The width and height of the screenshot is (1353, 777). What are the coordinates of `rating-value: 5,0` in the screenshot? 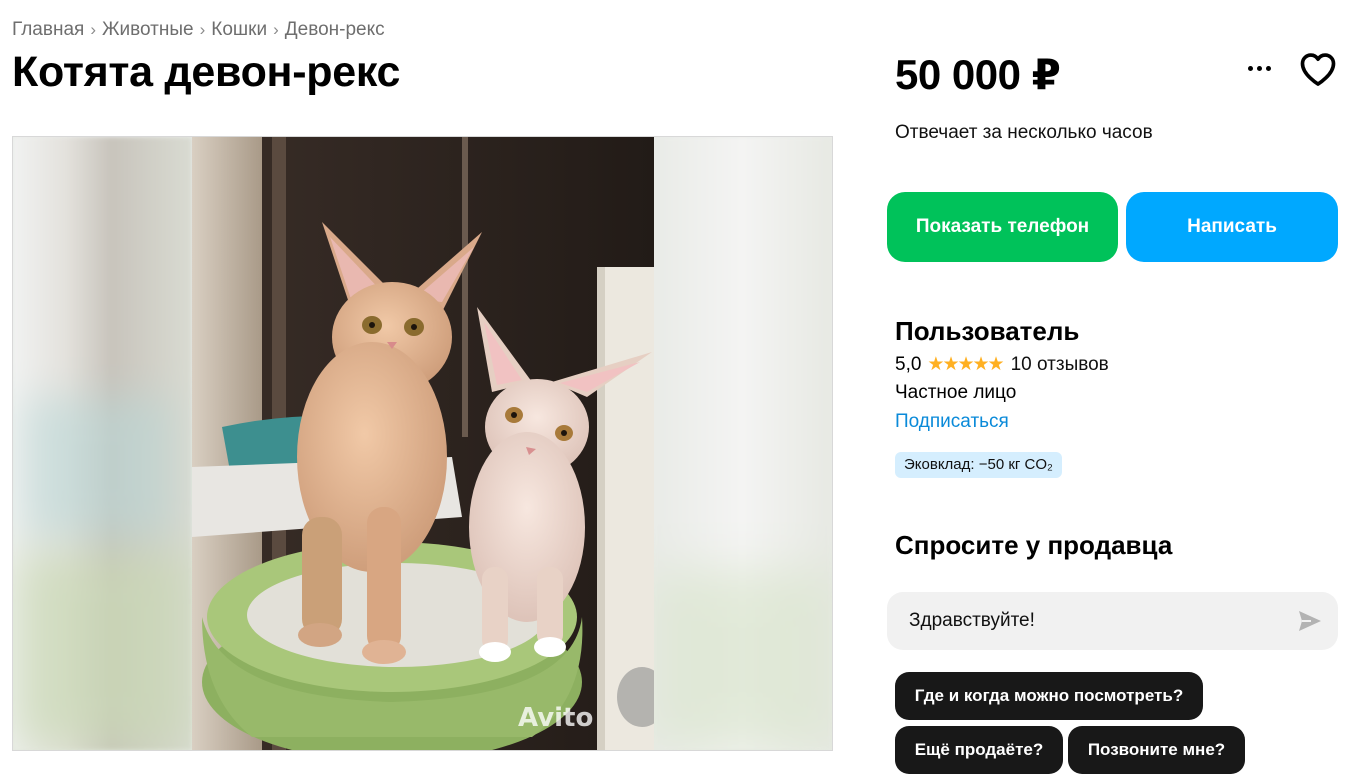 It's located at (908, 364).